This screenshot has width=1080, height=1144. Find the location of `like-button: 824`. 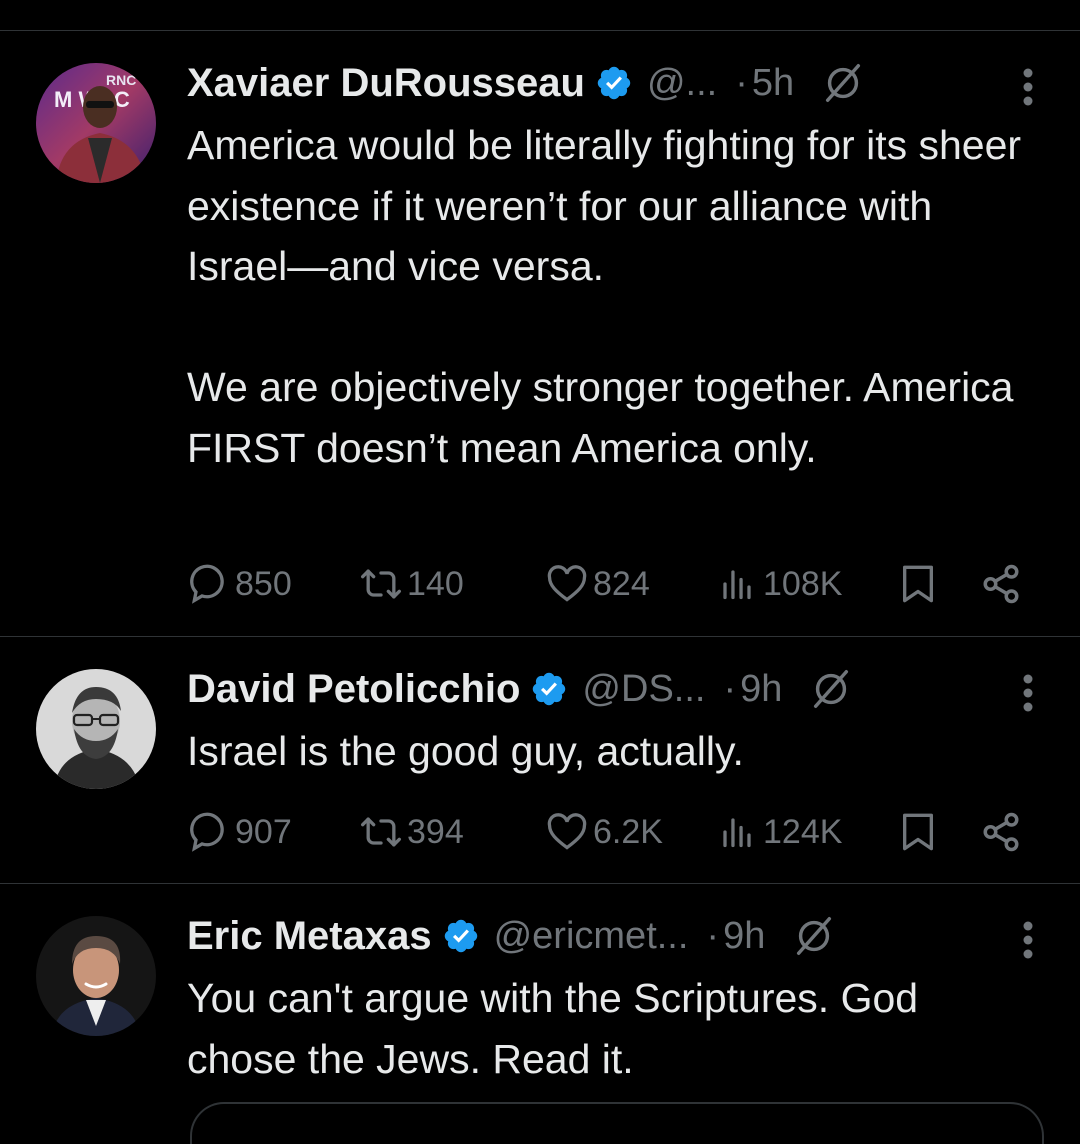

like-button: 824 is located at coordinates (597, 584).